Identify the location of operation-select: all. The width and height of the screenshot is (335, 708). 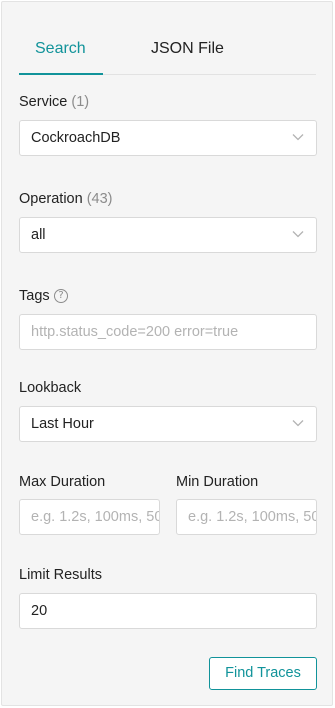
(168, 235).